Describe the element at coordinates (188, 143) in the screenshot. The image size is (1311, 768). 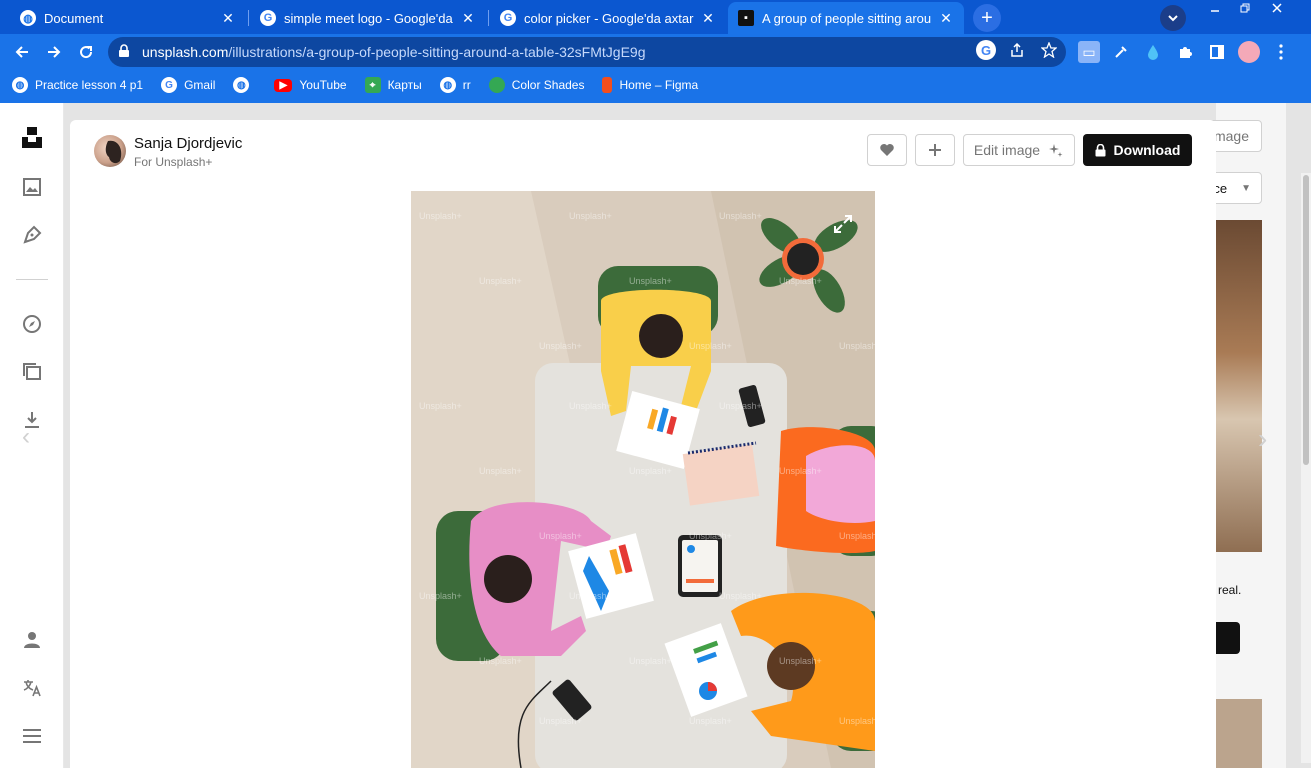
I see `author-name: Sanja Djordjevic` at that location.